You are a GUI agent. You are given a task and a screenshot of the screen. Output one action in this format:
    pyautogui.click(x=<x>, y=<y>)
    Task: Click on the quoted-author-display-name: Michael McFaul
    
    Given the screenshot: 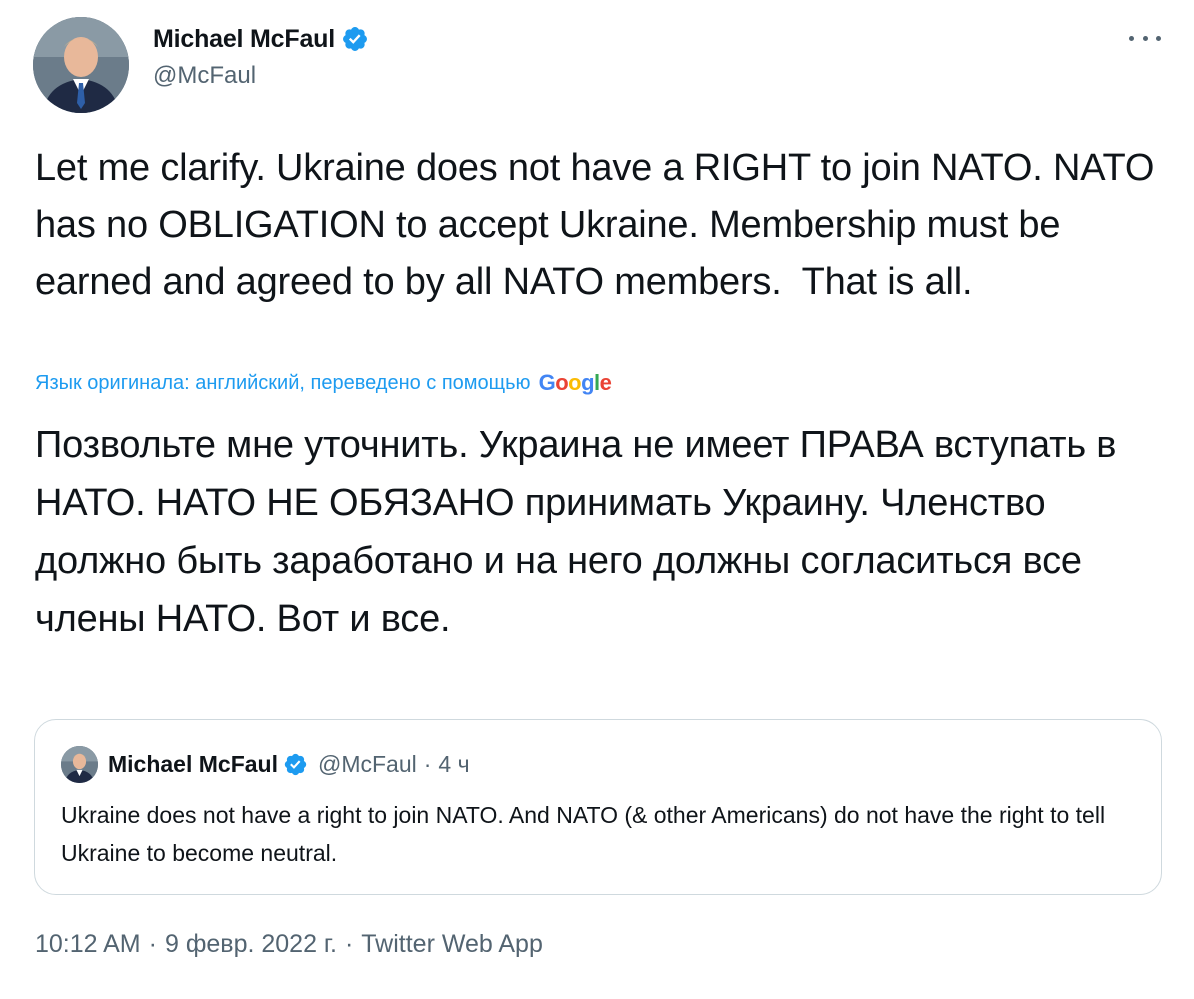 What is the action you would take?
    pyautogui.click(x=193, y=764)
    